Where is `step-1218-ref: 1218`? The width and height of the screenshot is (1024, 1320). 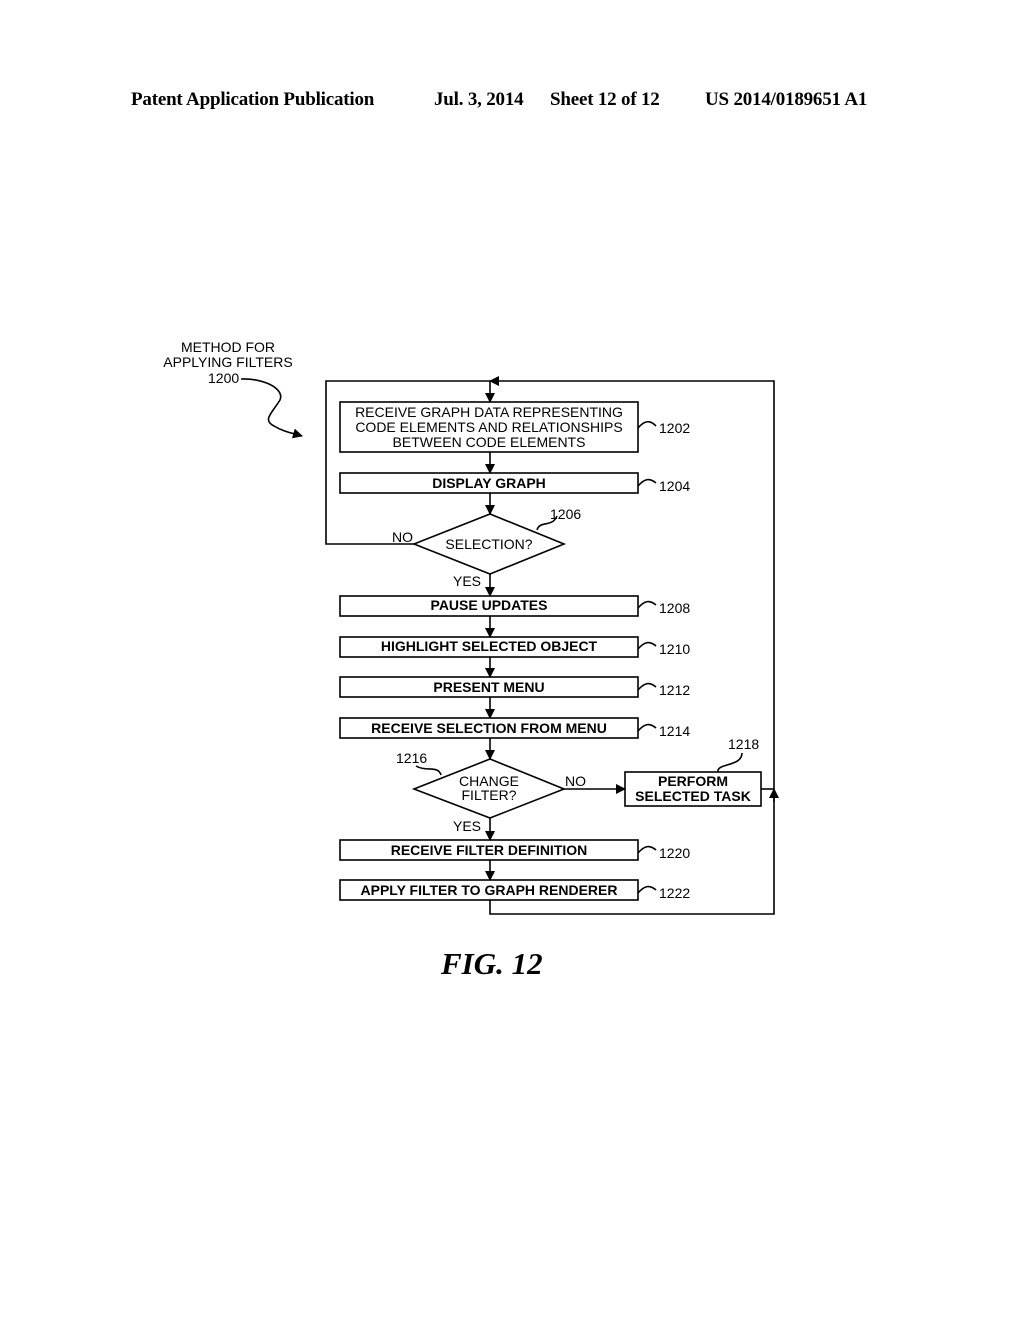
step-1218-ref: 1218 is located at coordinates (743, 744).